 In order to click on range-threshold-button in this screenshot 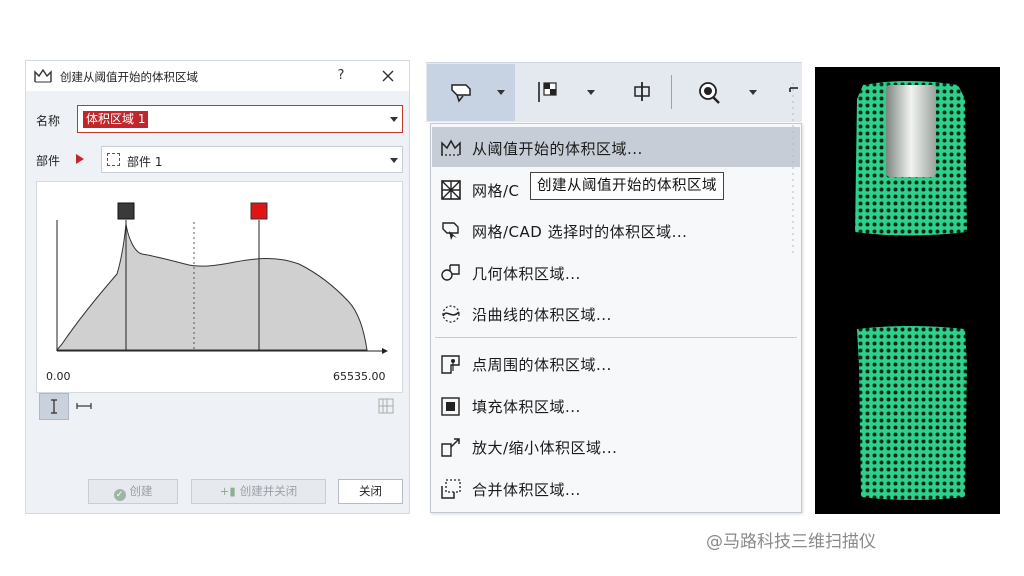, I will do `click(84, 406)`.